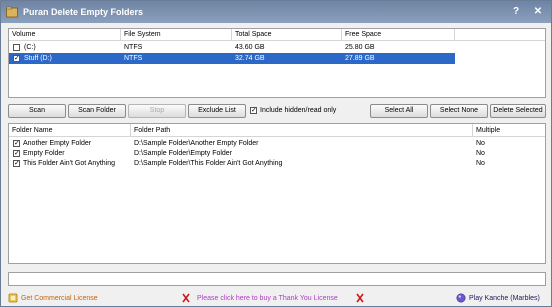 The height and width of the screenshot is (307, 552). What do you see at coordinates (398, 35) in the screenshot?
I see `column-header-free-space: Free Space` at bounding box center [398, 35].